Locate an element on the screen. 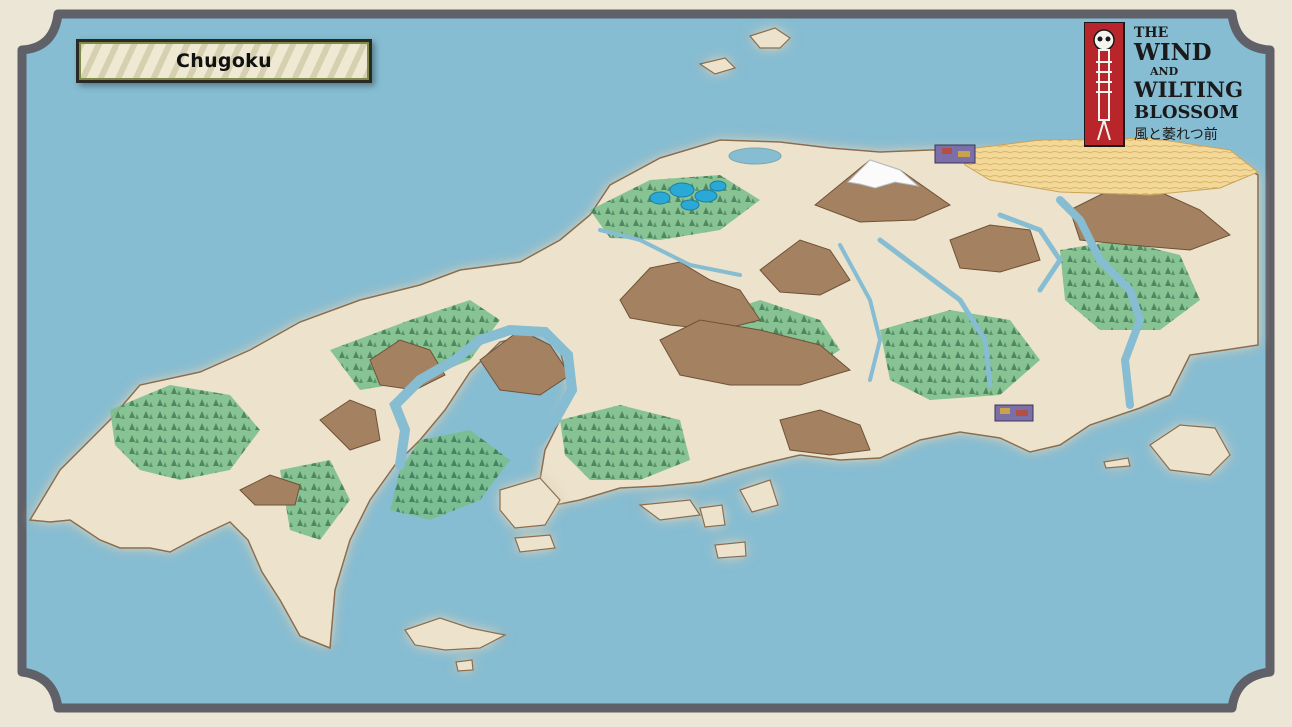 The image size is (1292, 727). logo-text-and: AND is located at coordinates (1164, 71).